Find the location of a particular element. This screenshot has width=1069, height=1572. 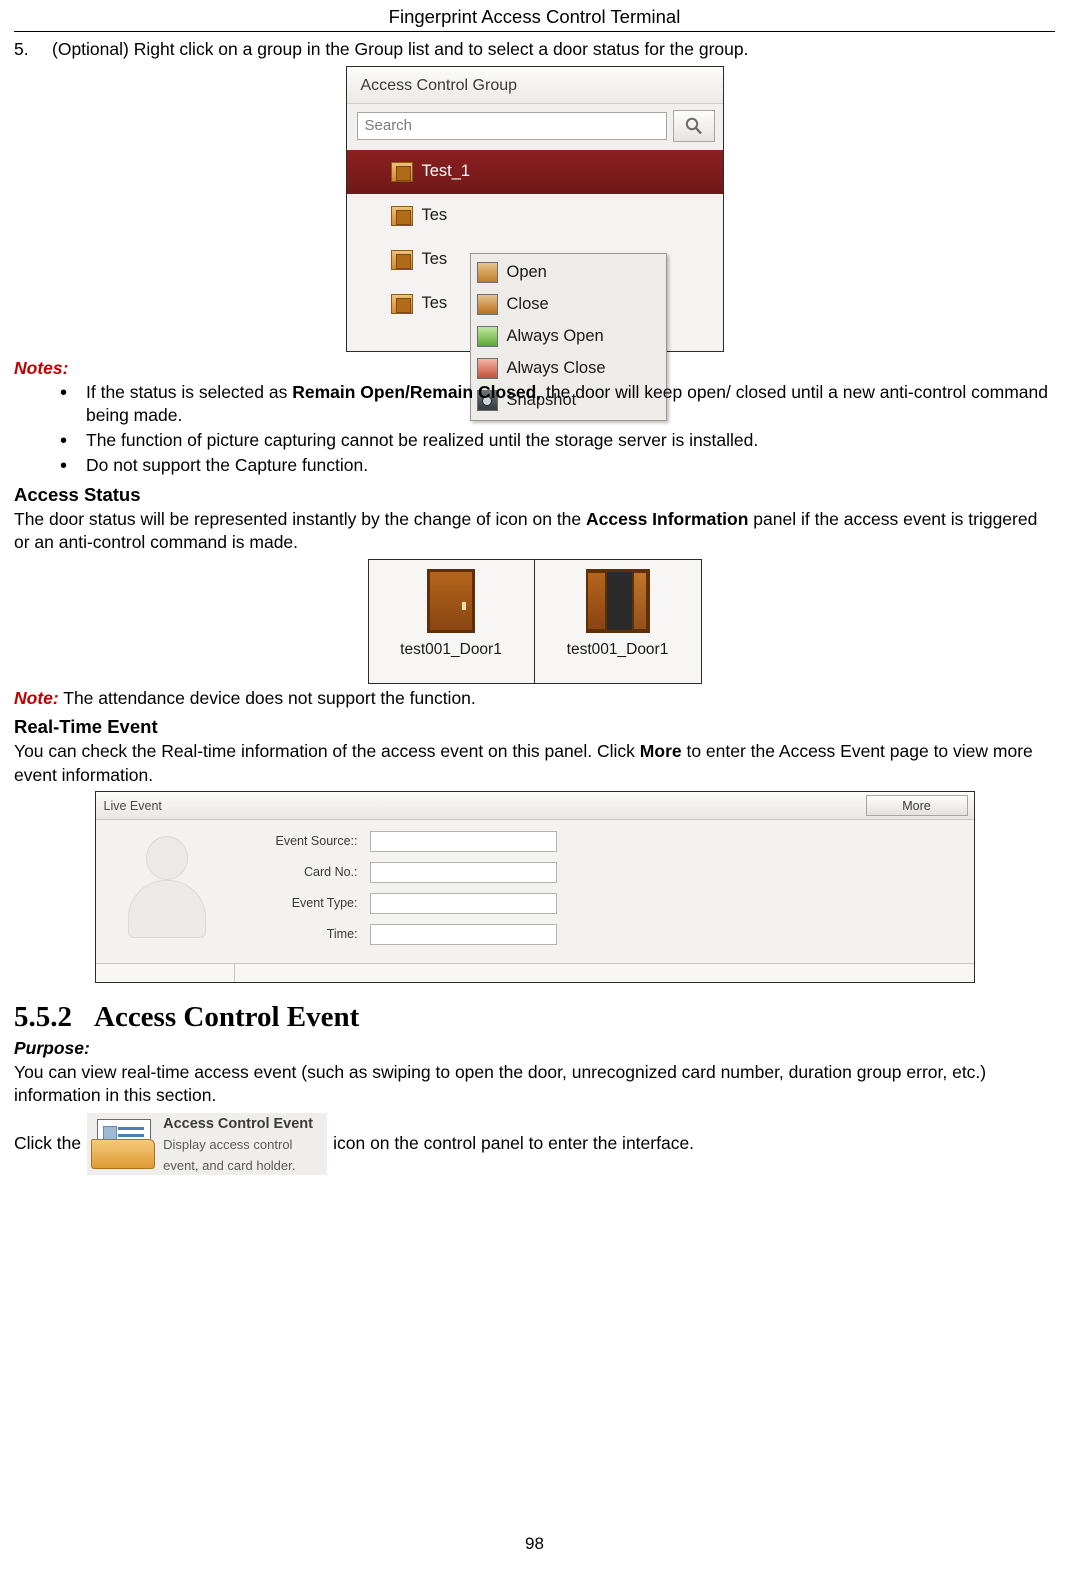

context-menu-label: Always Open is located at coordinates (555, 336).